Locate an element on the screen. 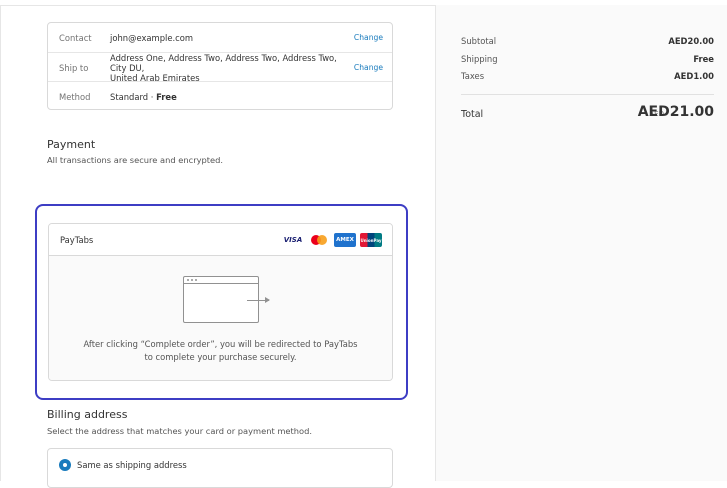  mastercard-orange-circle is located at coordinates (322, 240).